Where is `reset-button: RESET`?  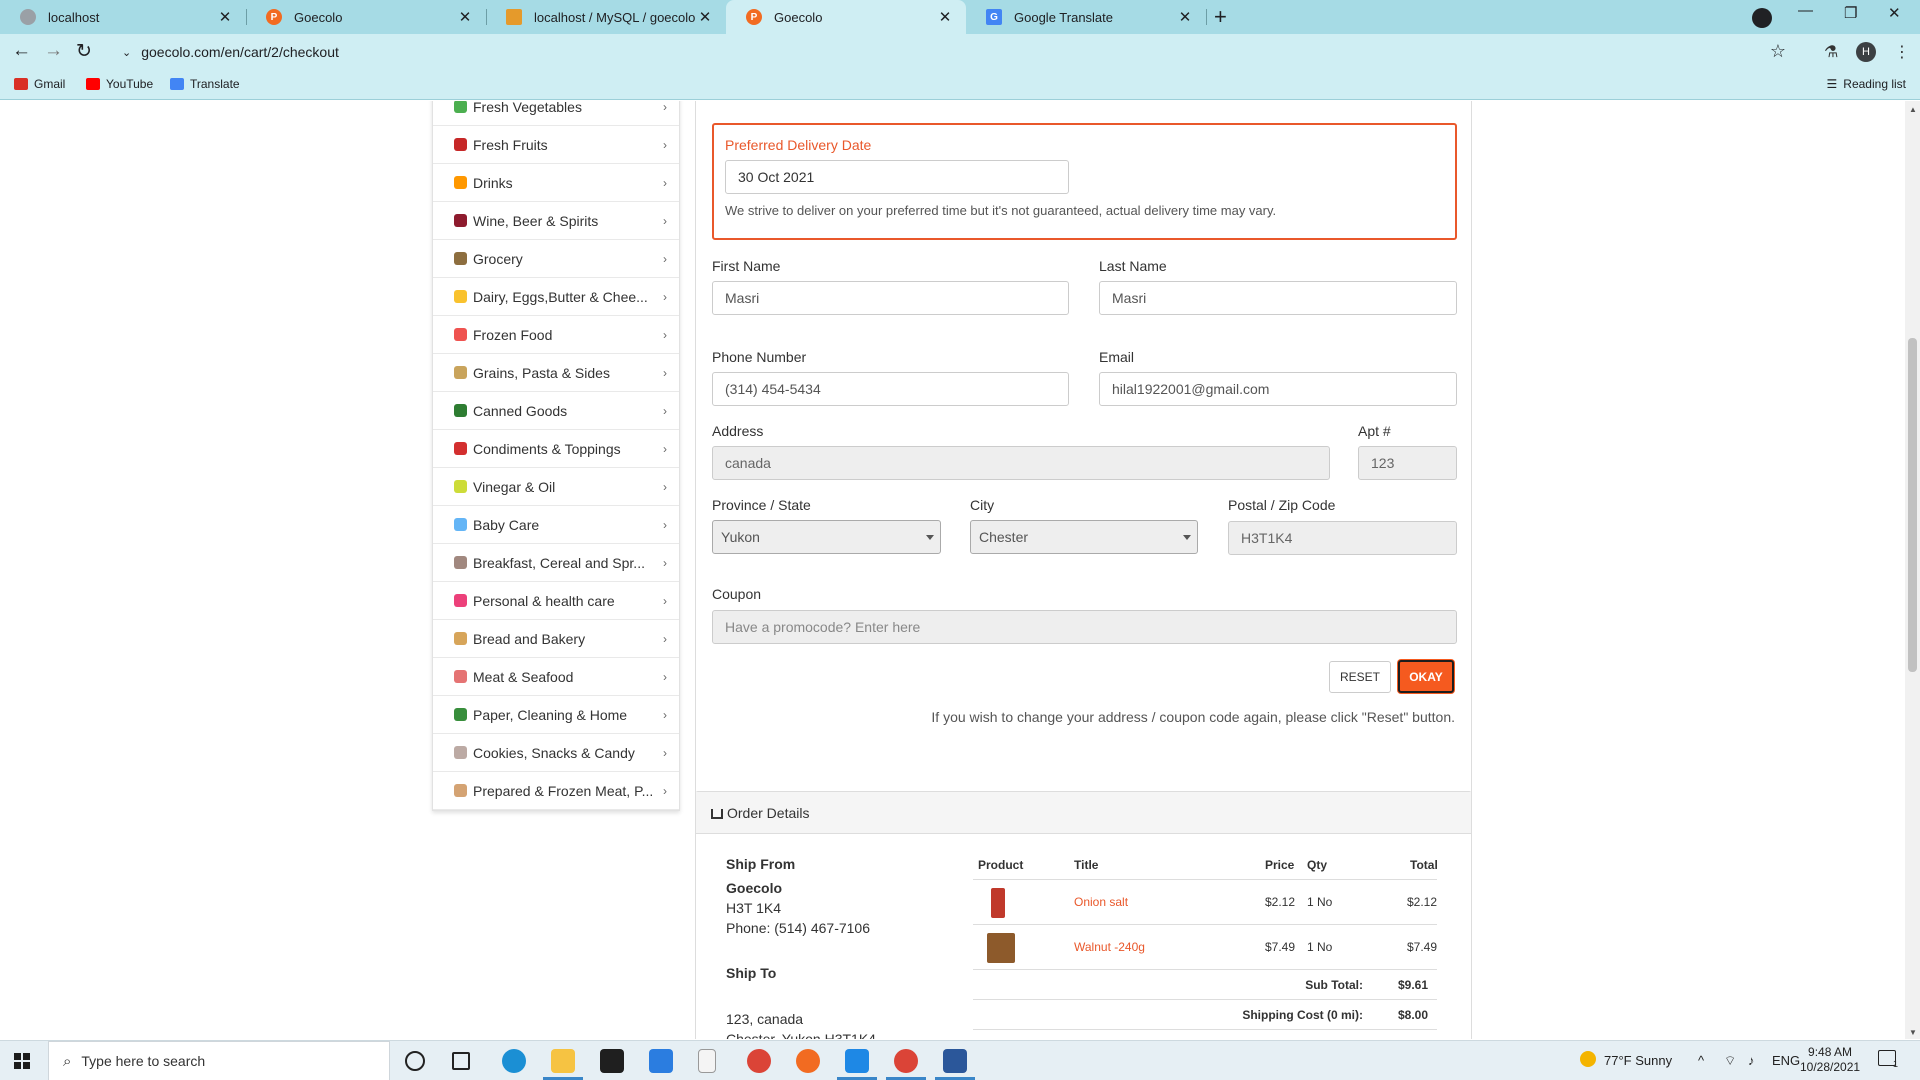 reset-button: RESET is located at coordinates (1360, 677).